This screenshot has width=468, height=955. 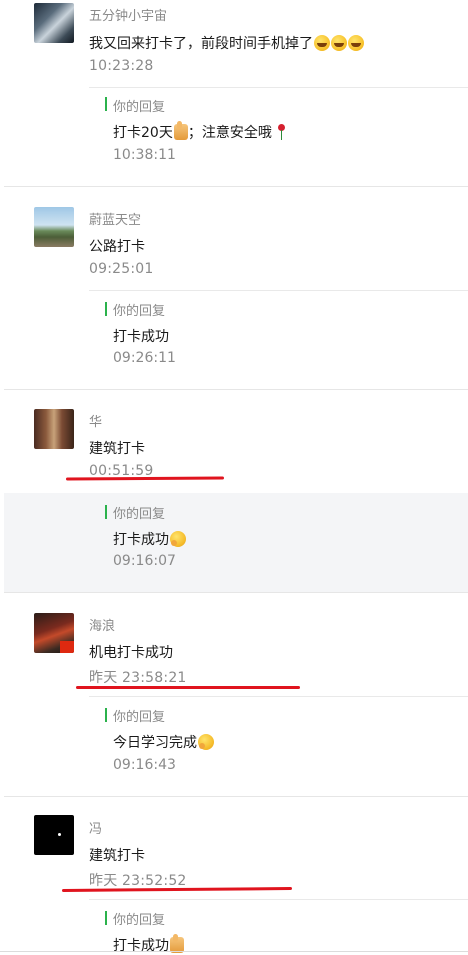 I want to click on flag-badge, so click(x=67, y=647).